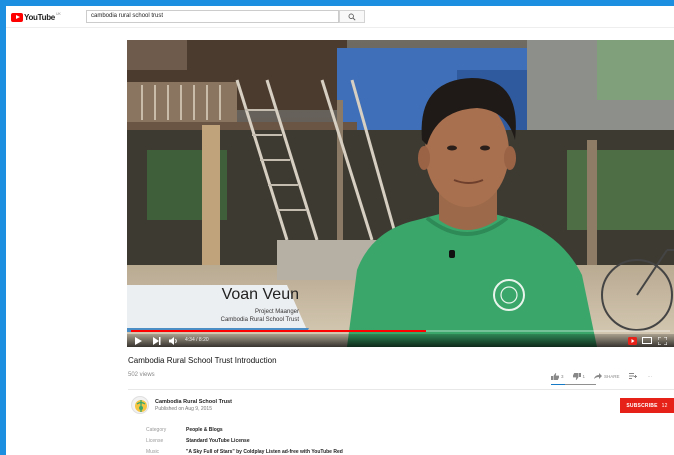 This screenshot has height=455, width=674. Describe the element at coordinates (141, 375) in the screenshot. I see `view-count: 502 views` at that location.